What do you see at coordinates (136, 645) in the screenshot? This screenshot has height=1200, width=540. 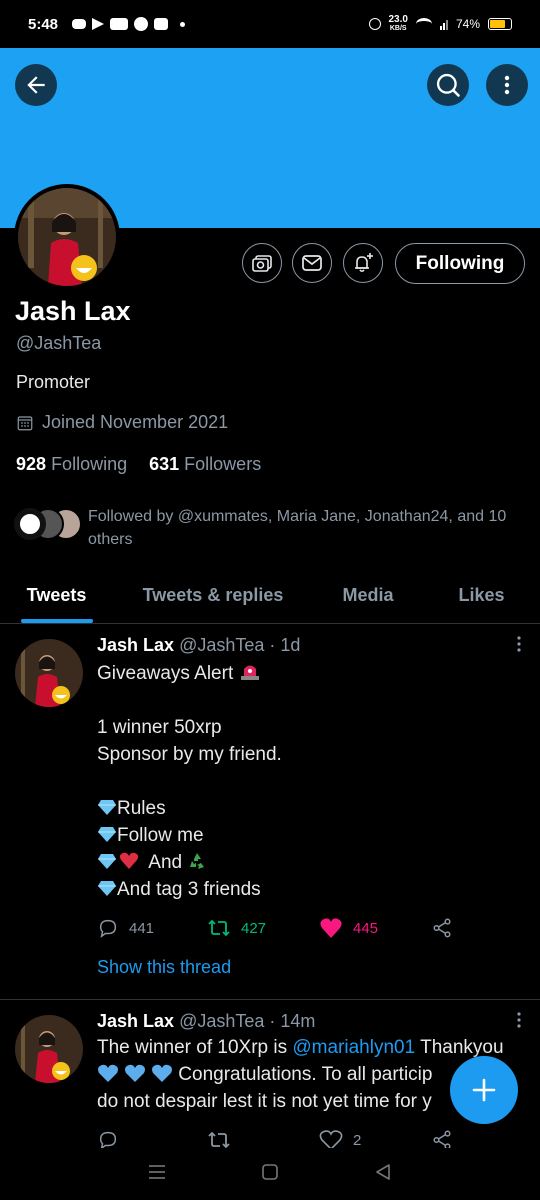 I see `tweet-author-name: Jash Lax` at bounding box center [136, 645].